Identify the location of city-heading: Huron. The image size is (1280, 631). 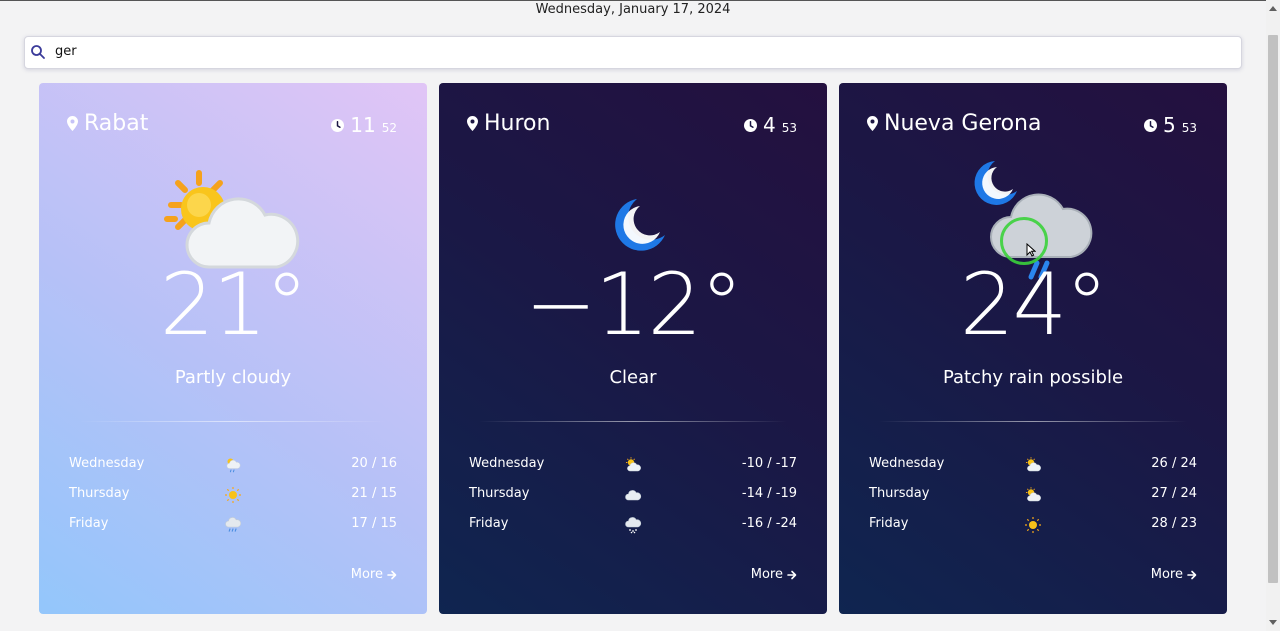
(508, 123).